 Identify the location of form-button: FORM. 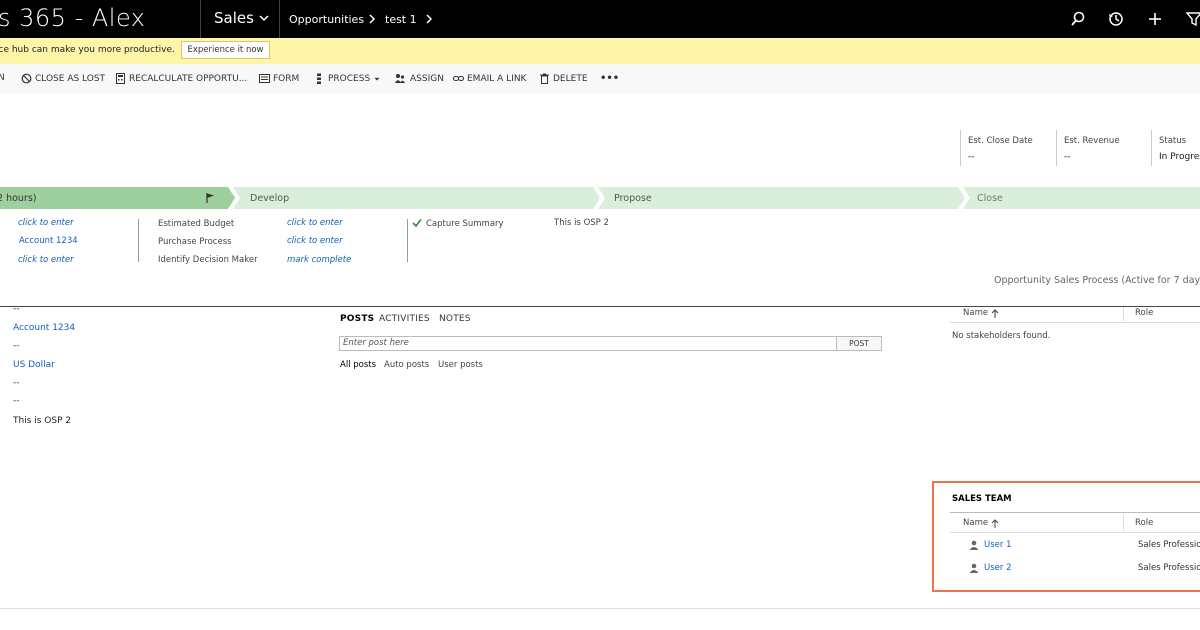
(279, 78).